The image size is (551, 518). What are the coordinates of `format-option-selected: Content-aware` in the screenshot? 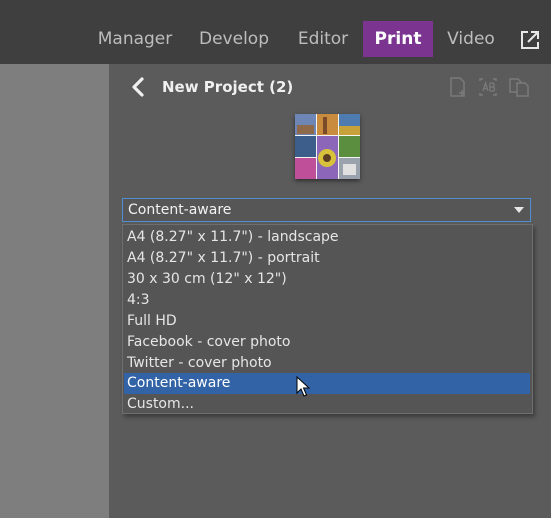 It's located at (327, 383).